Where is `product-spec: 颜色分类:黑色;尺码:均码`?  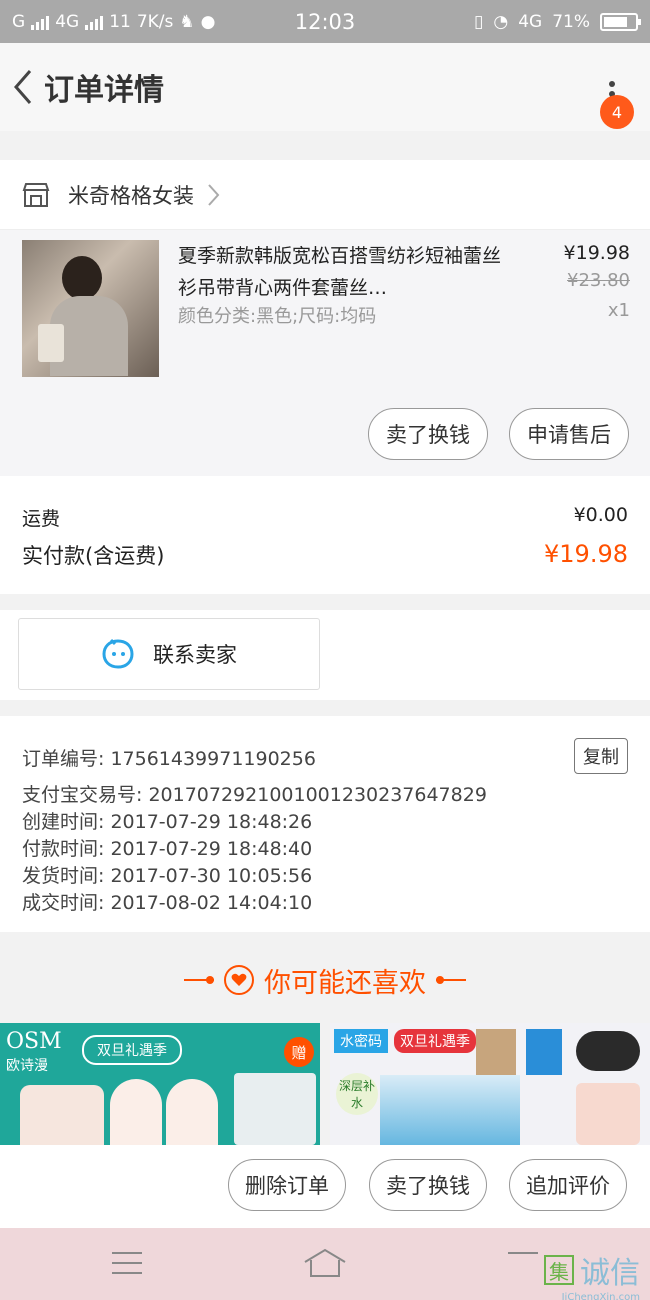
product-spec: 颜色分类:黑色;尺码:均码 is located at coordinates (277, 316).